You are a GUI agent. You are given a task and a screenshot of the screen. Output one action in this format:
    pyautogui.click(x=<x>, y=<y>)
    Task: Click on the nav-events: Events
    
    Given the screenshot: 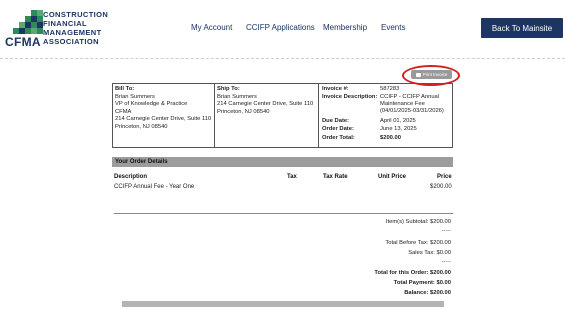 What is the action you would take?
    pyautogui.click(x=393, y=27)
    